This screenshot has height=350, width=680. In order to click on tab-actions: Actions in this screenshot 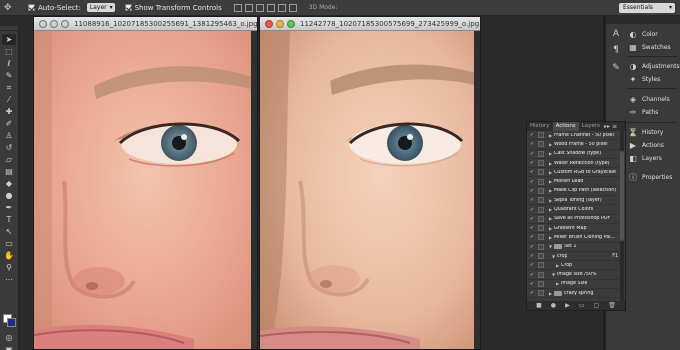, I will do `click(565, 126)`.